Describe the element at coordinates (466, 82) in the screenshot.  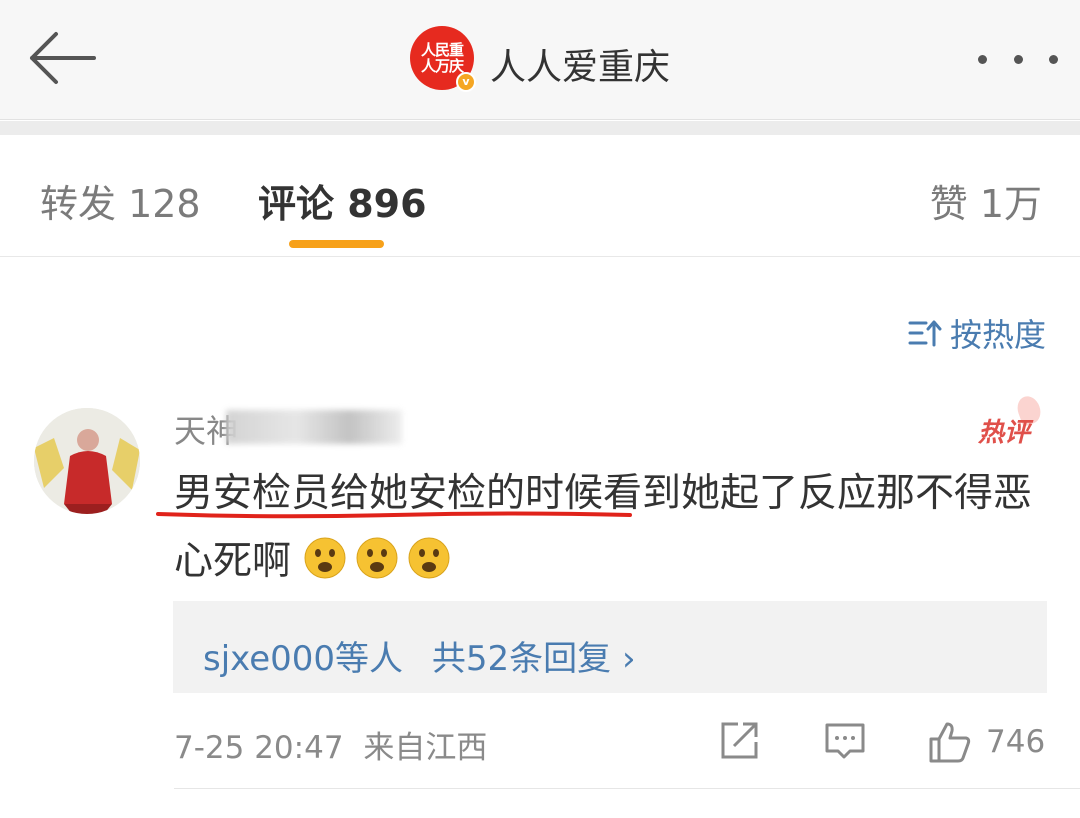
I see `verified-badge-icon: v` at that location.